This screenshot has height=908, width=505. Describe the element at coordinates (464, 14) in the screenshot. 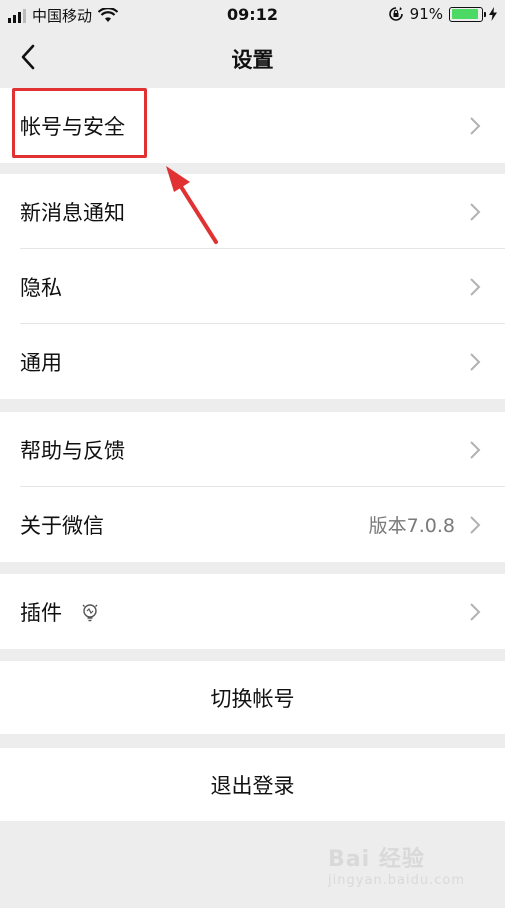

I see `battery-fill` at that location.